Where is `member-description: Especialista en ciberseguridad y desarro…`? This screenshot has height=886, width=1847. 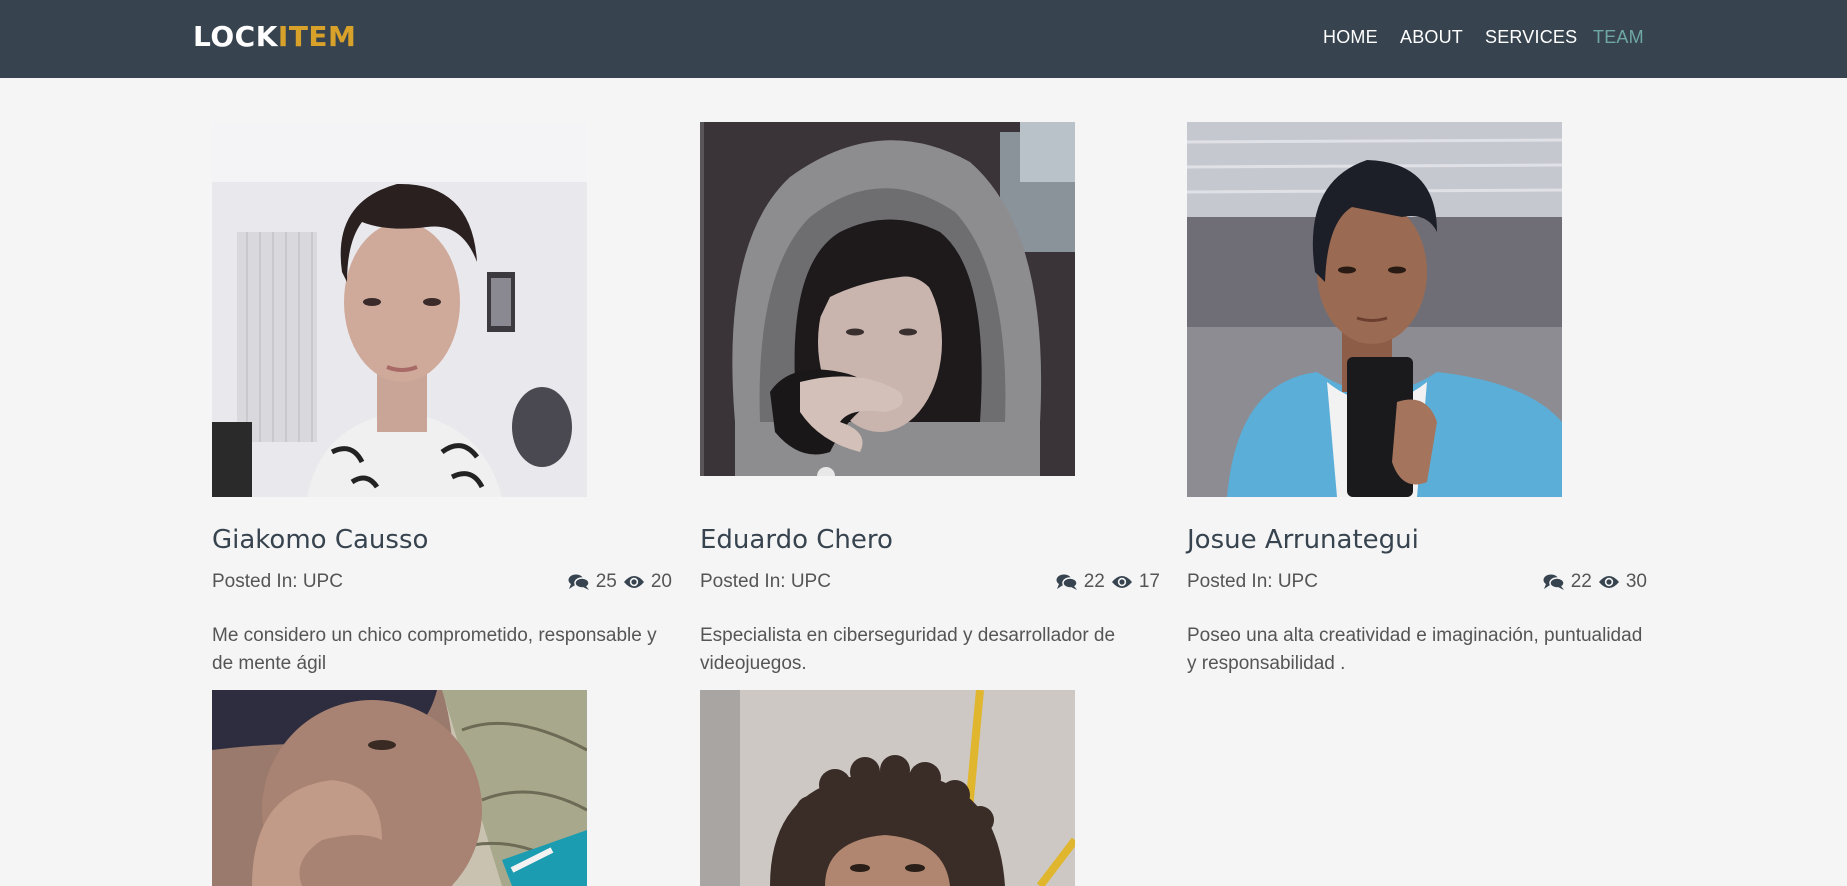 member-description: Especialista en ciberseguridad y desarro… is located at coordinates (908, 649).